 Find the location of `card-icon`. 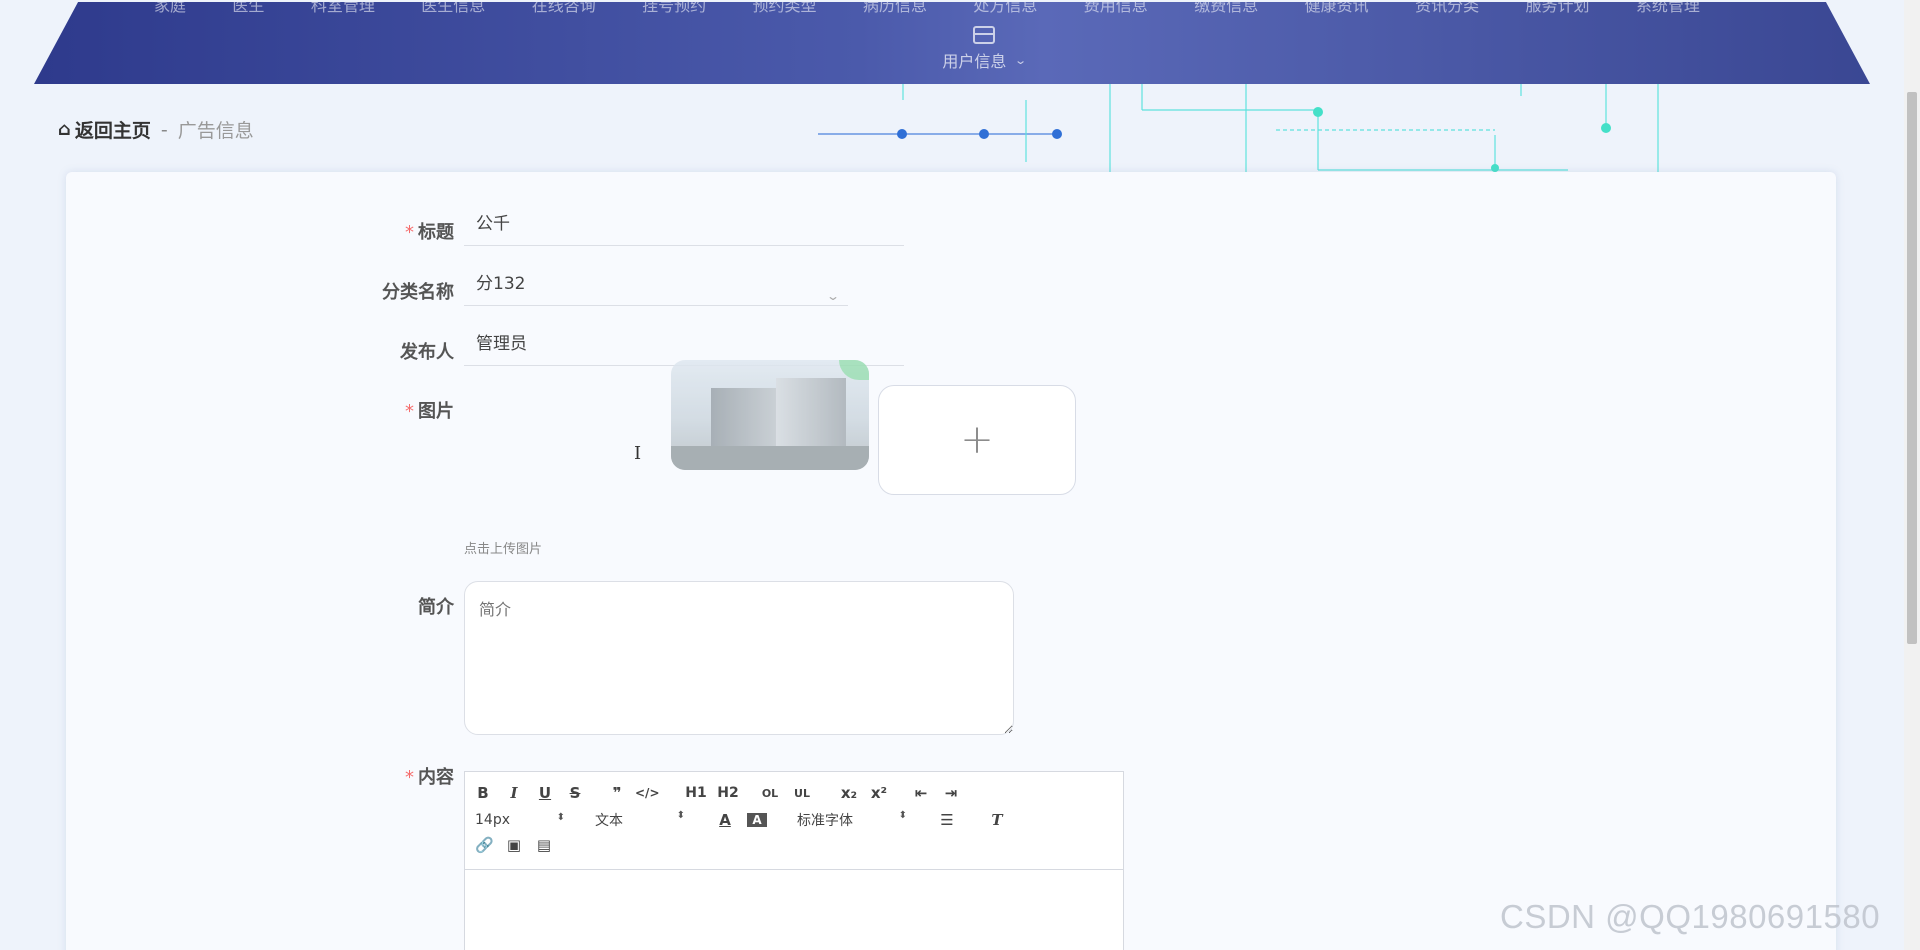

card-icon is located at coordinates (984, 35).